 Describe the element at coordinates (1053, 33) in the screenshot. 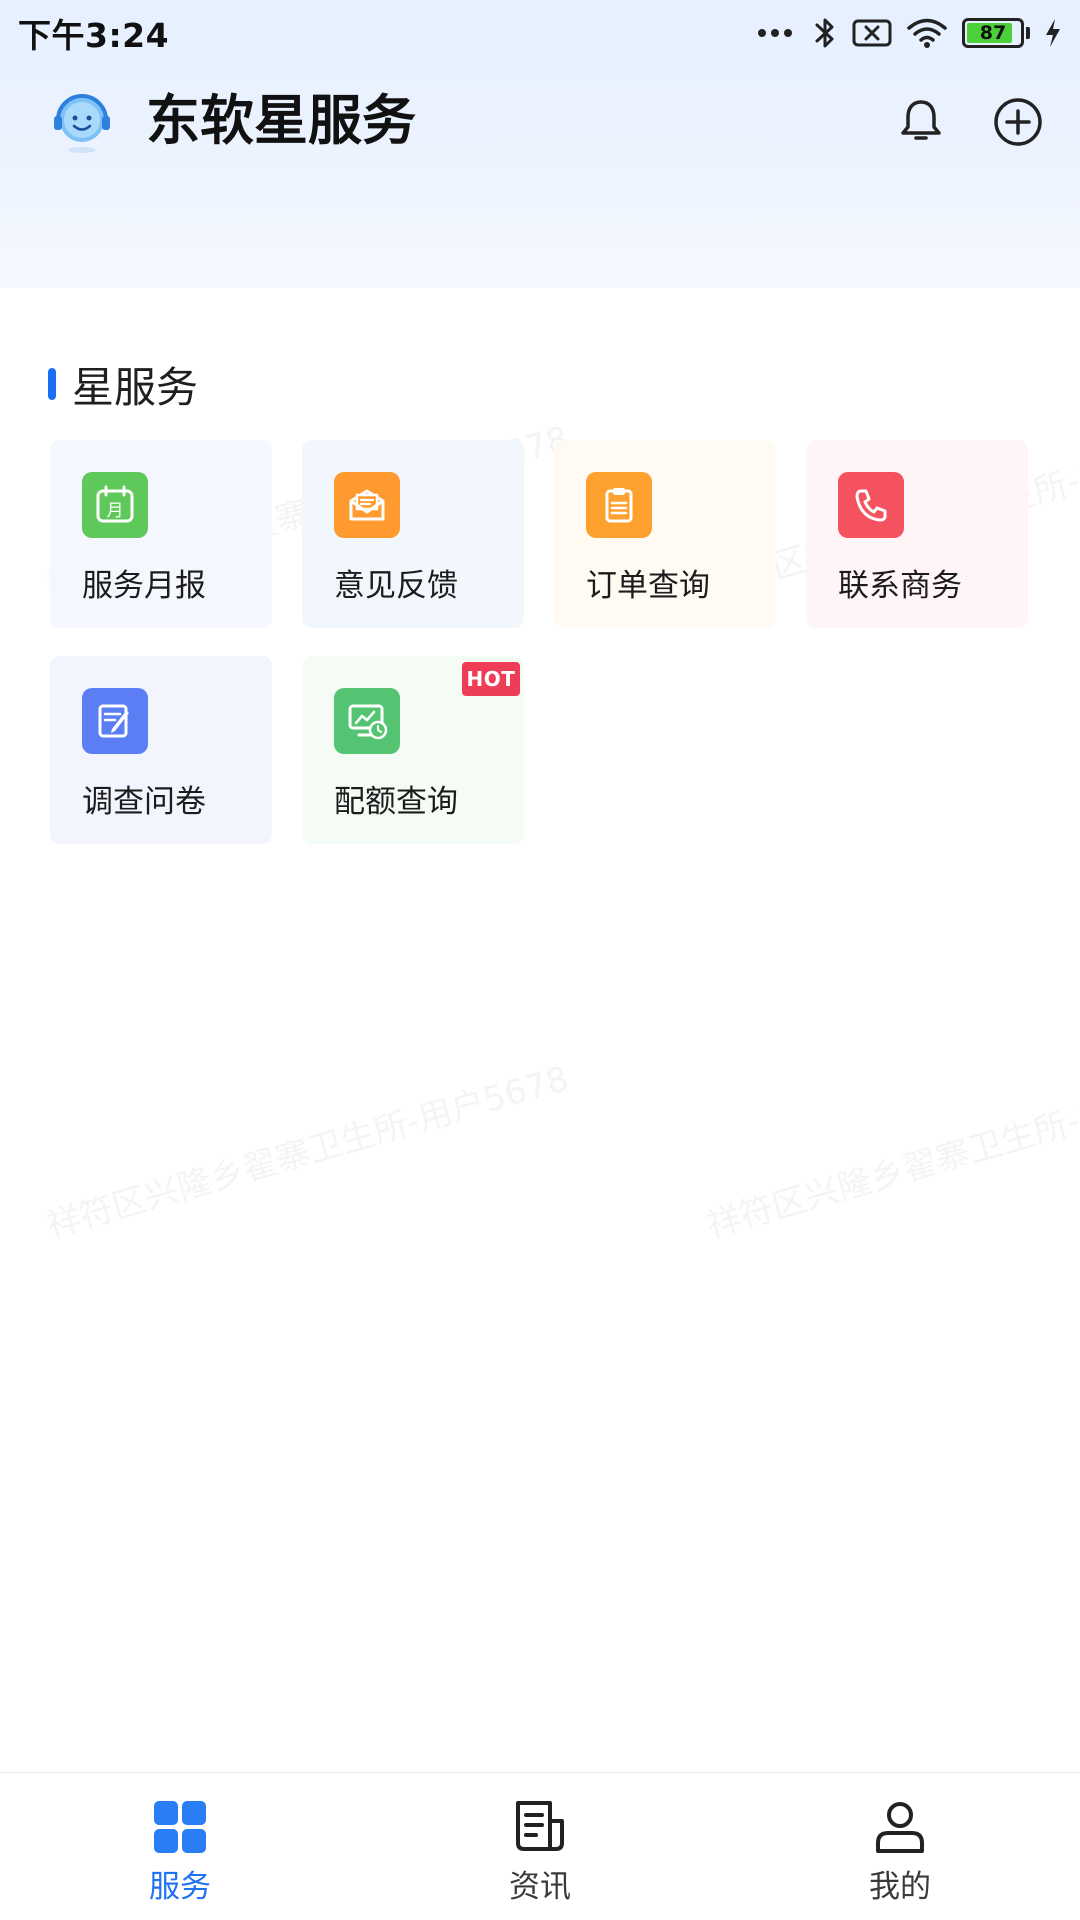

I see `charging-icon` at that location.